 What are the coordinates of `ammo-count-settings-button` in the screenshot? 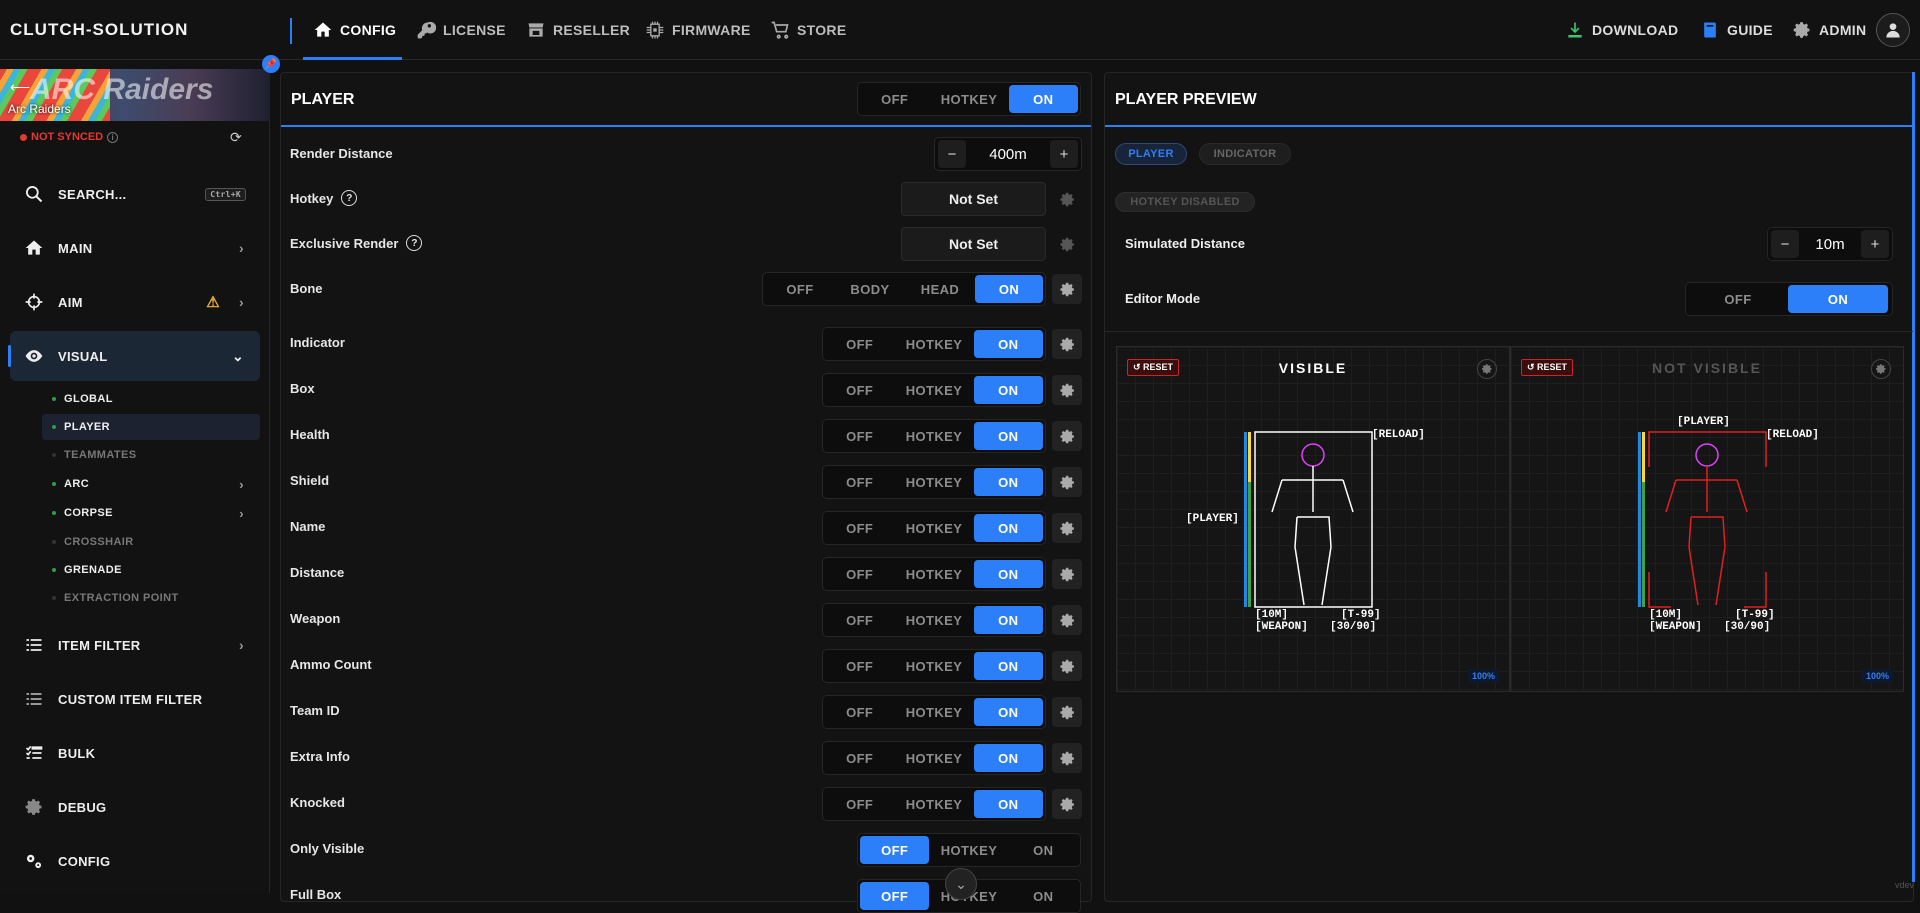 It's located at (1067, 666).